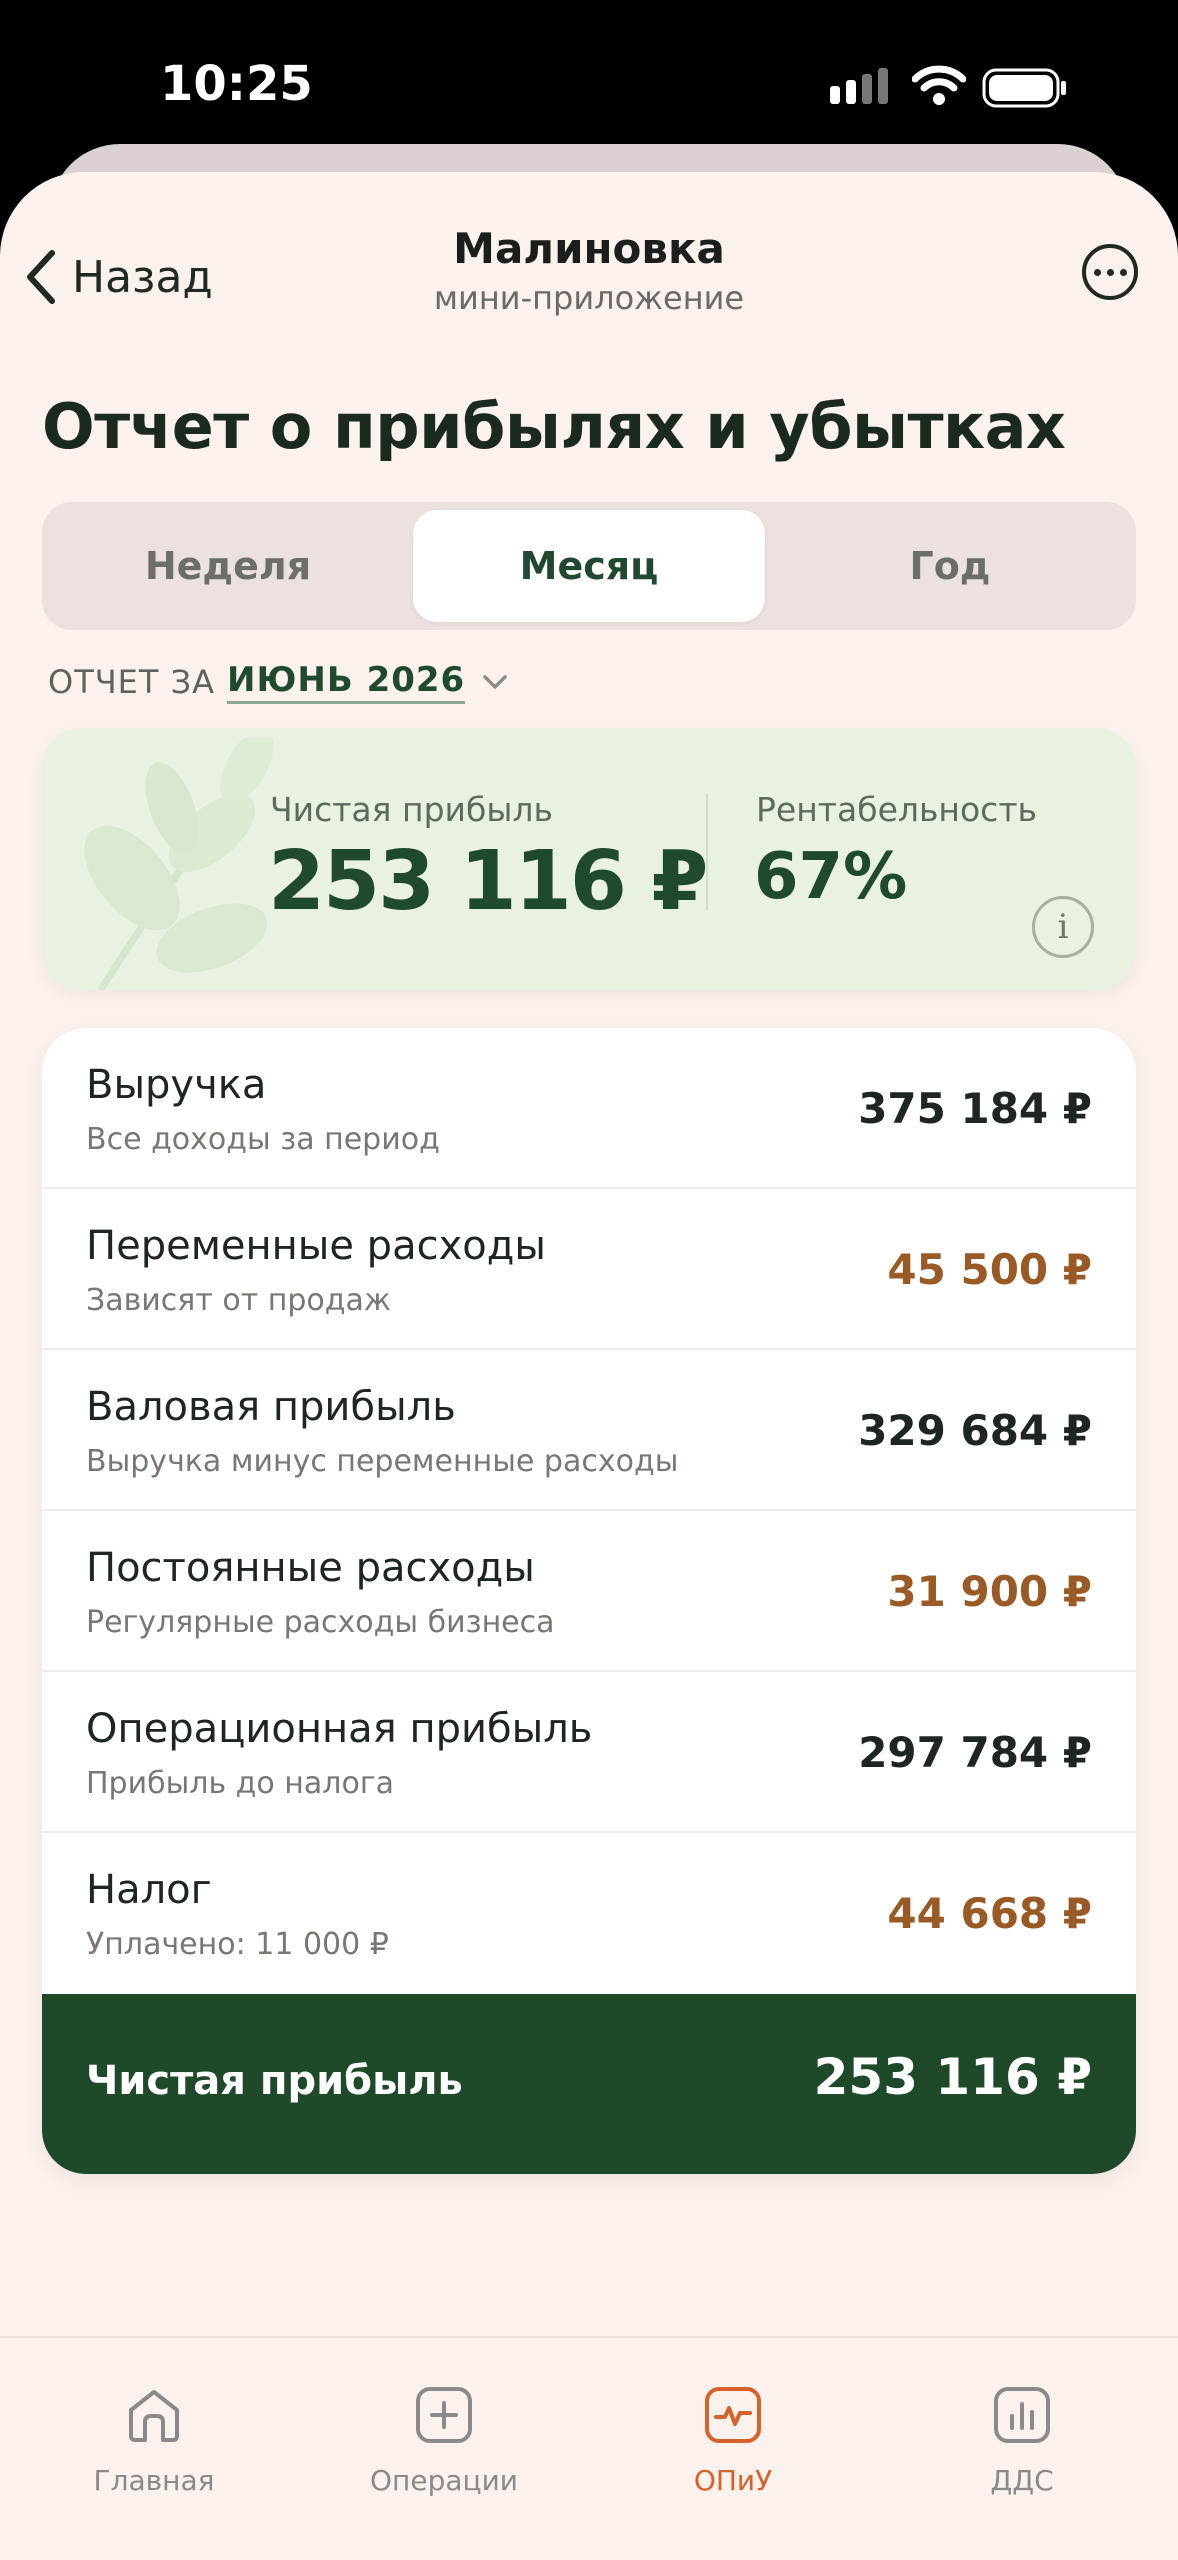 The height and width of the screenshot is (2560, 1178). What do you see at coordinates (589, 1108) in the screenshot?
I see `report-row: Выручка Все доходы за период 375 184 ₽` at bounding box center [589, 1108].